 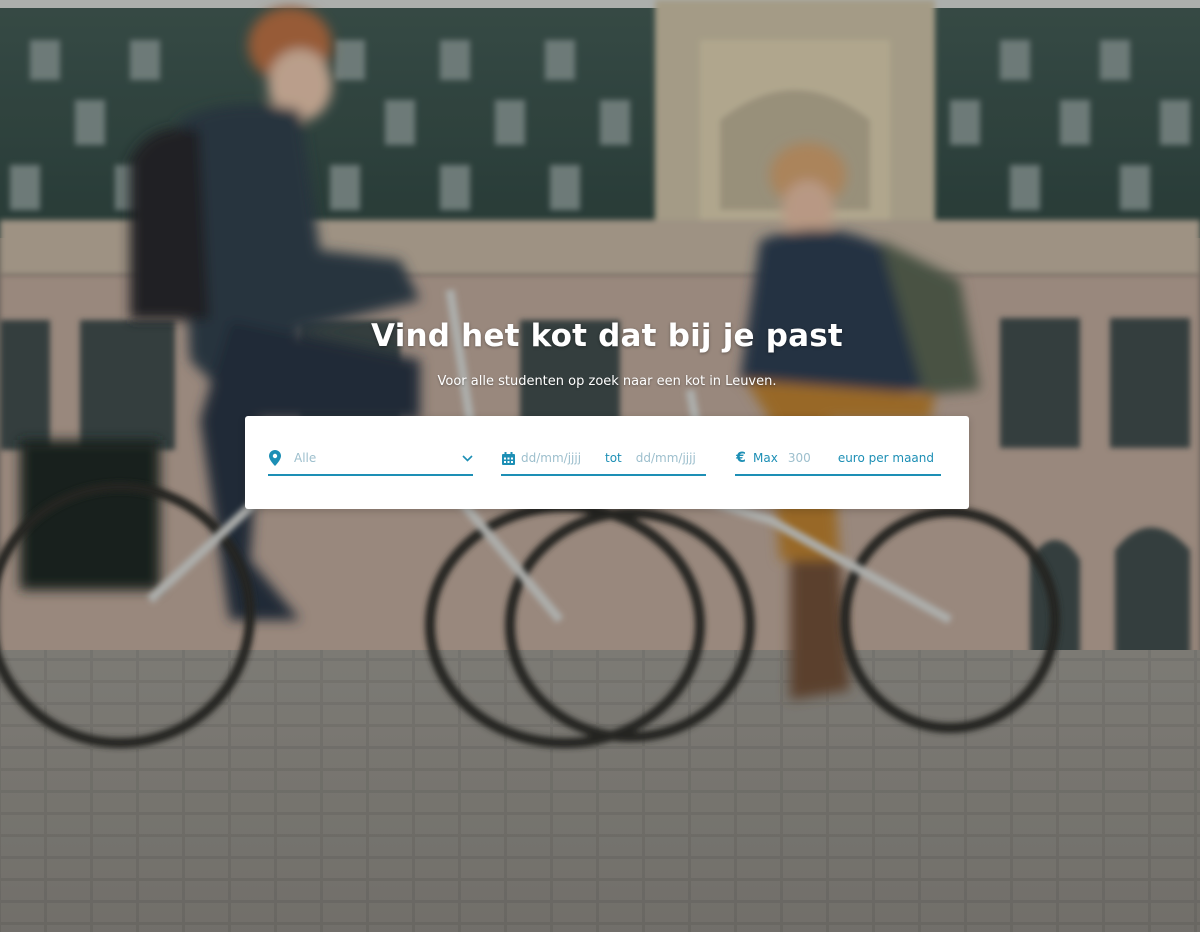 What do you see at coordinates (765, 458) in the screenshot?
I see `max-price-label: Max` at bounding box center [765, 458].